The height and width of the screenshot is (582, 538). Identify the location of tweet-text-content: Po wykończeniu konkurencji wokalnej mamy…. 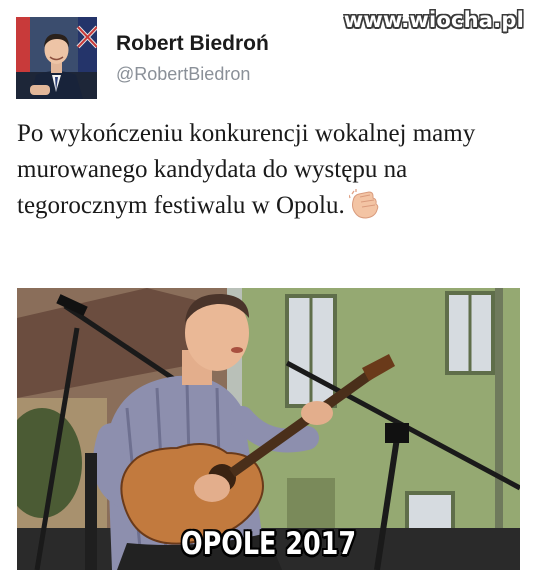
(246, 169).